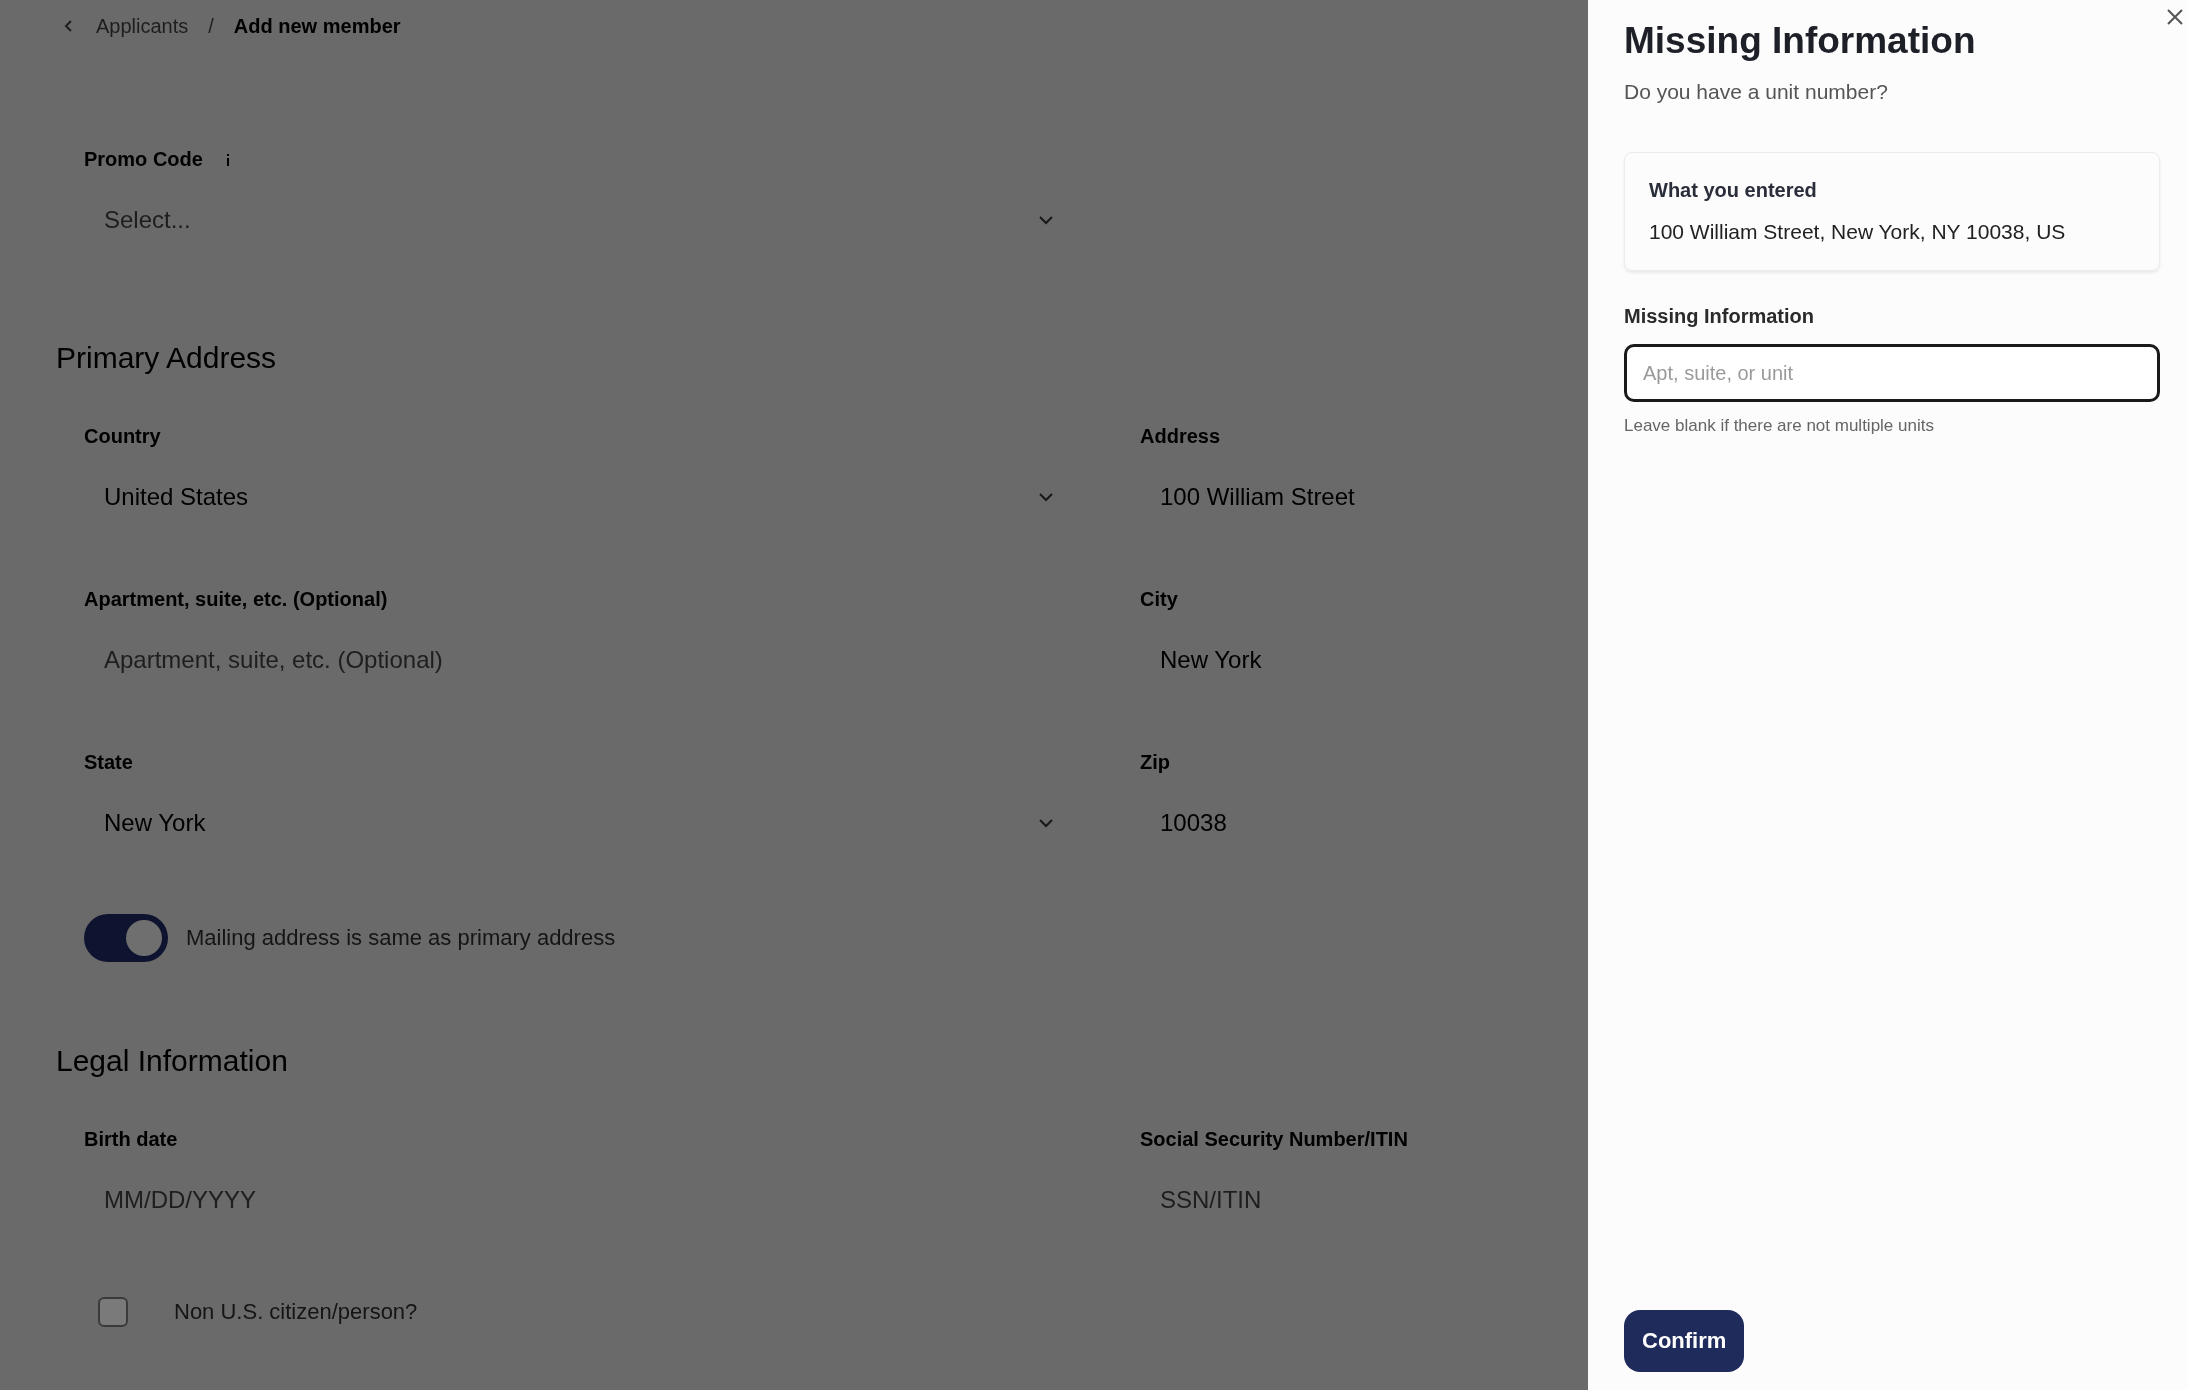 The image size is (2188, 1390). Describe the element at coordinates (227, 159) in the screenshot. I see `info-icon` at that location.